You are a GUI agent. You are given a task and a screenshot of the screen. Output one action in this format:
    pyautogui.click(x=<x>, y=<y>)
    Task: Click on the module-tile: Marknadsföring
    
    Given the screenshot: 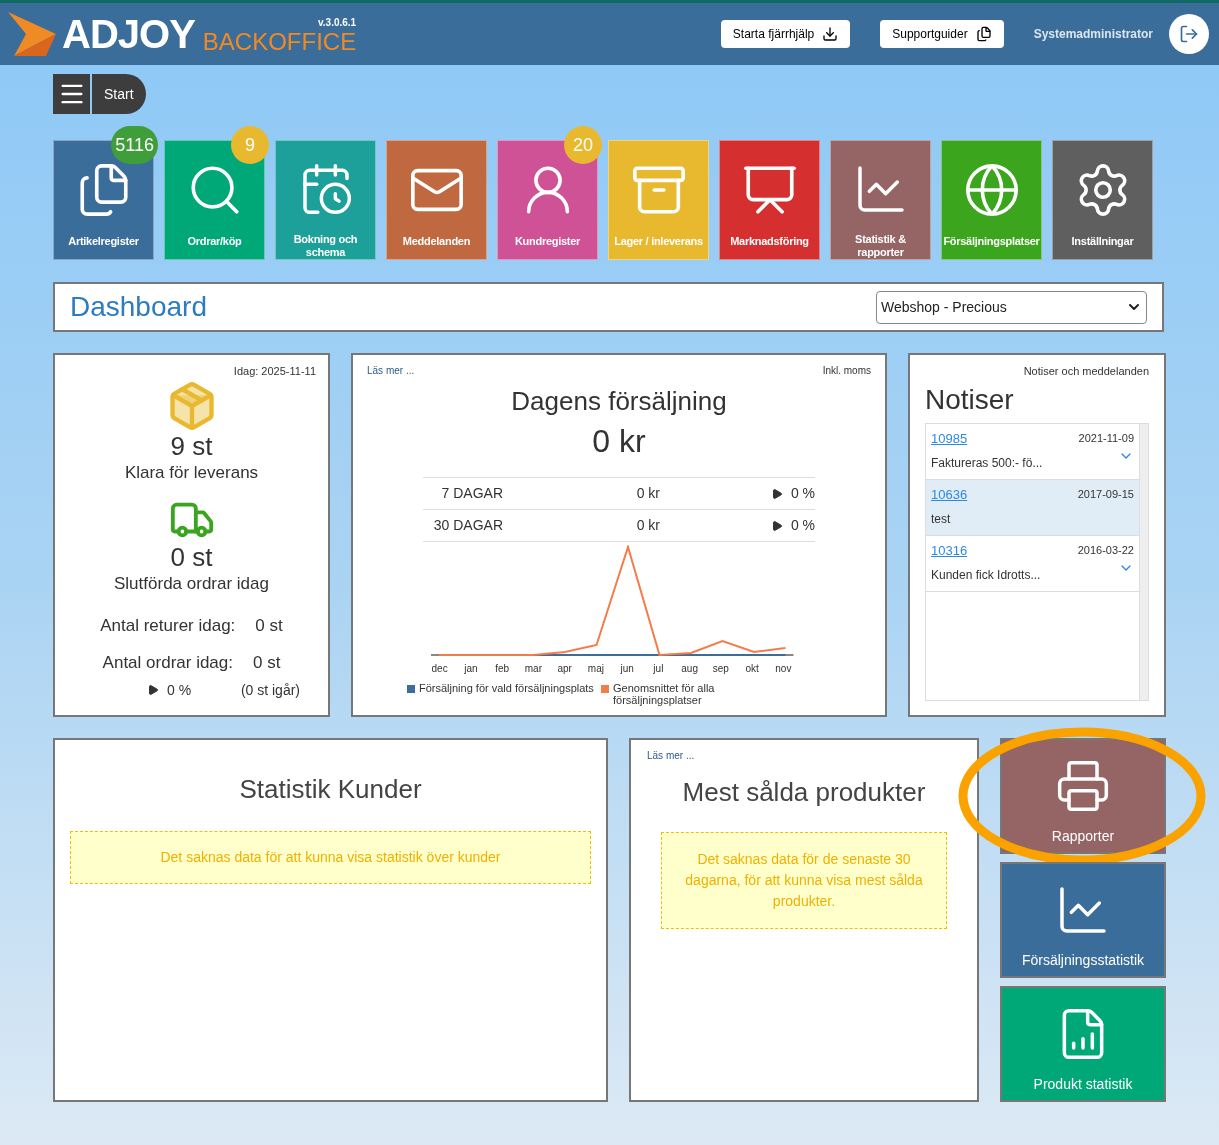 What is the action you would take?
    pyautogui.click(x=769, y=200)
    